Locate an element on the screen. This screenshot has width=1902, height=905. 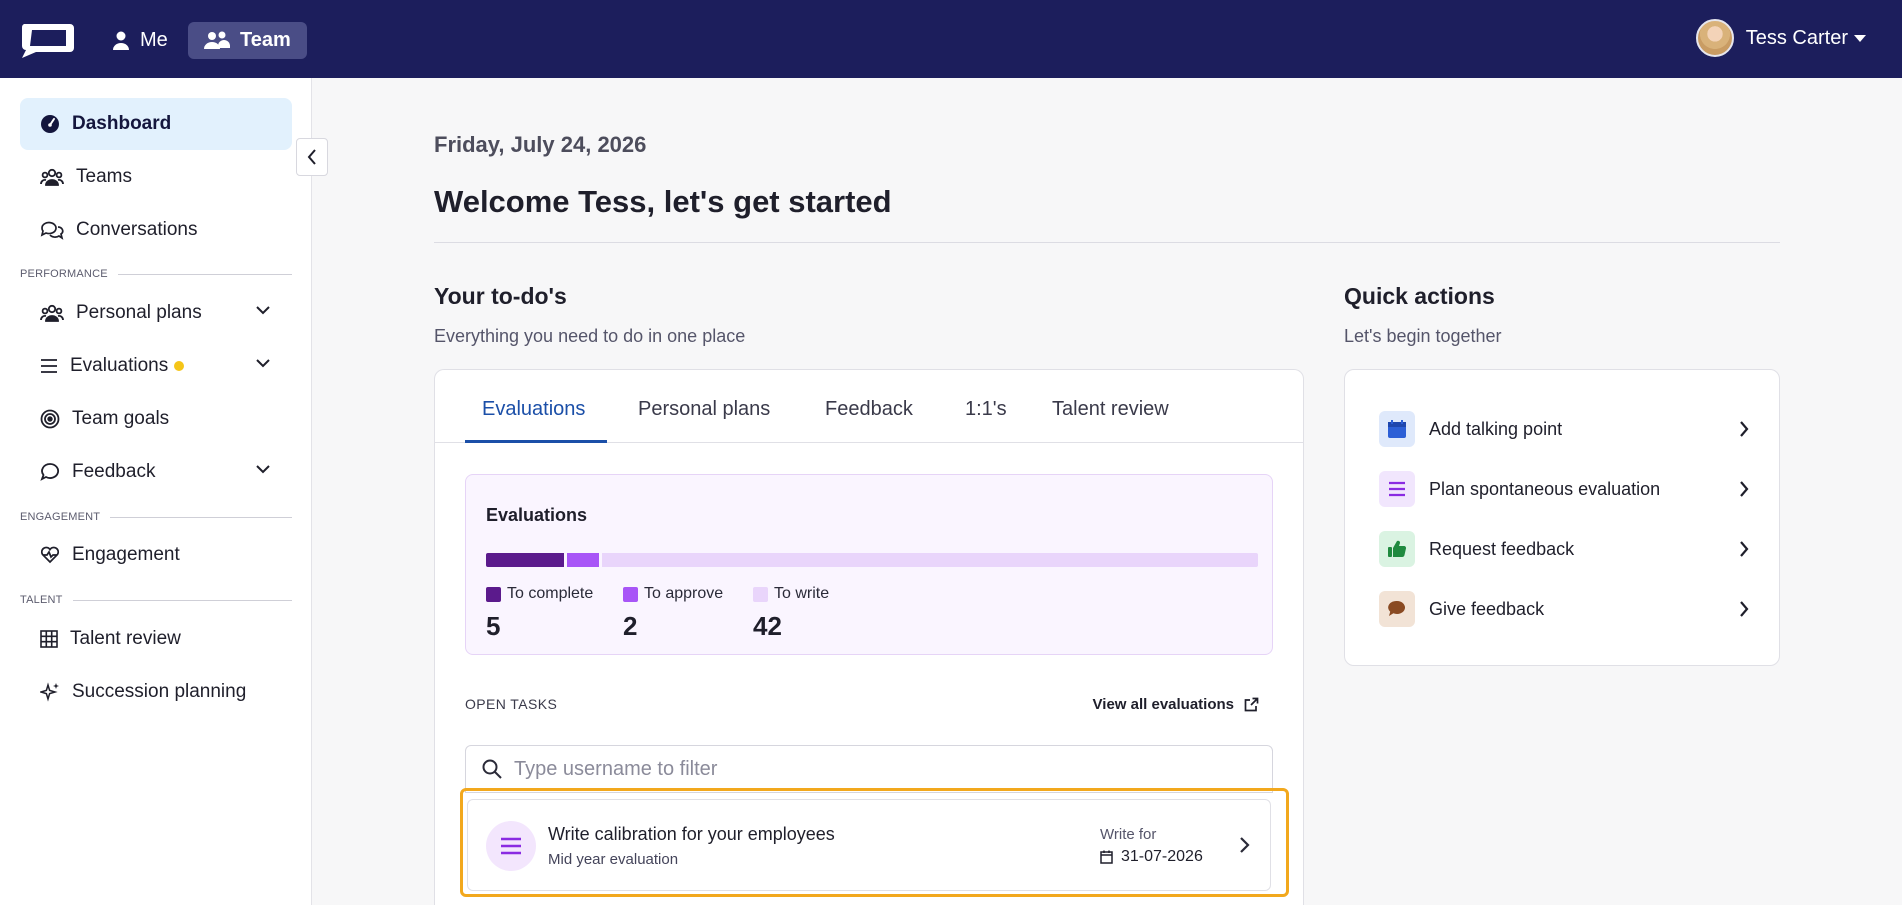
sidebar-item-label: Feedback is located at coordinates (114, 471).